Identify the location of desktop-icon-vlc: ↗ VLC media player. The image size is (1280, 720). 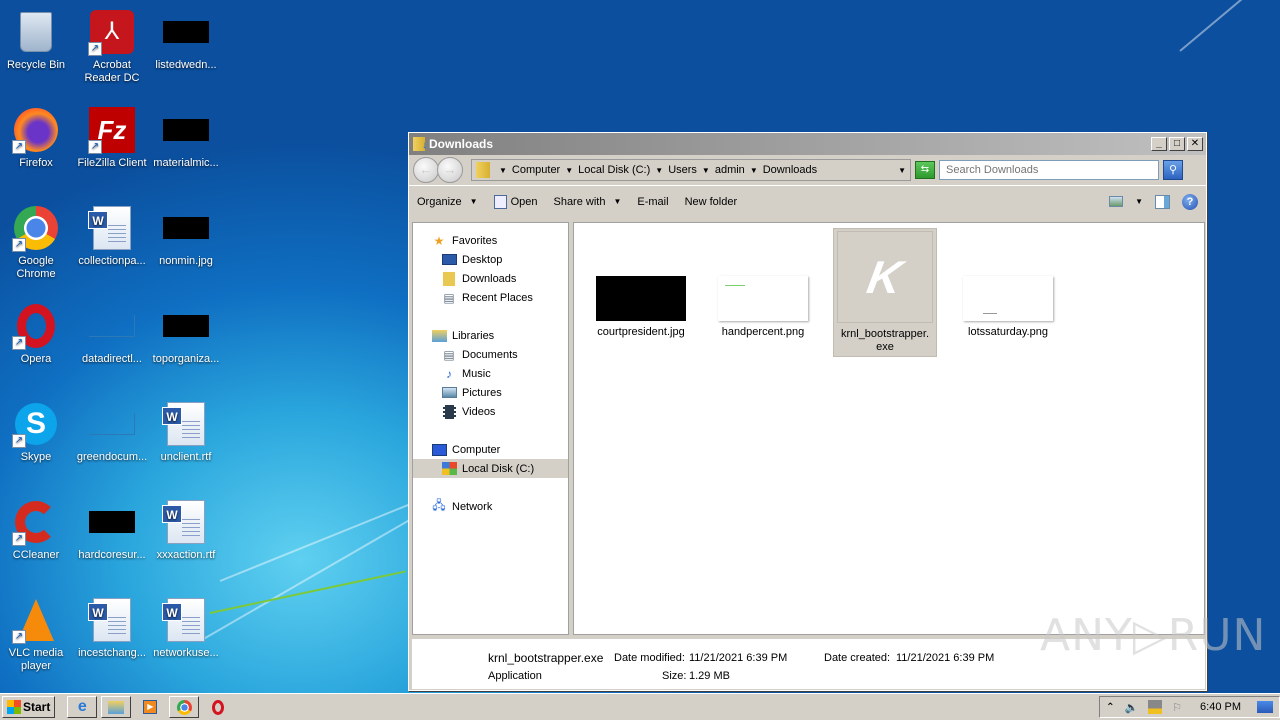
(37, 634).